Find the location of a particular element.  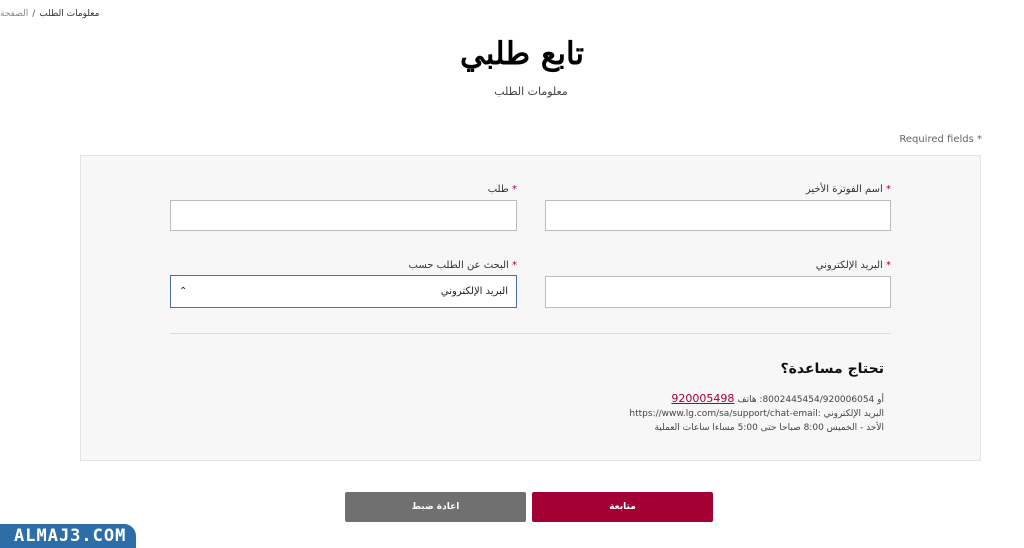

chevron-up-icon: ⌃ is located at coordinates (183, 291).